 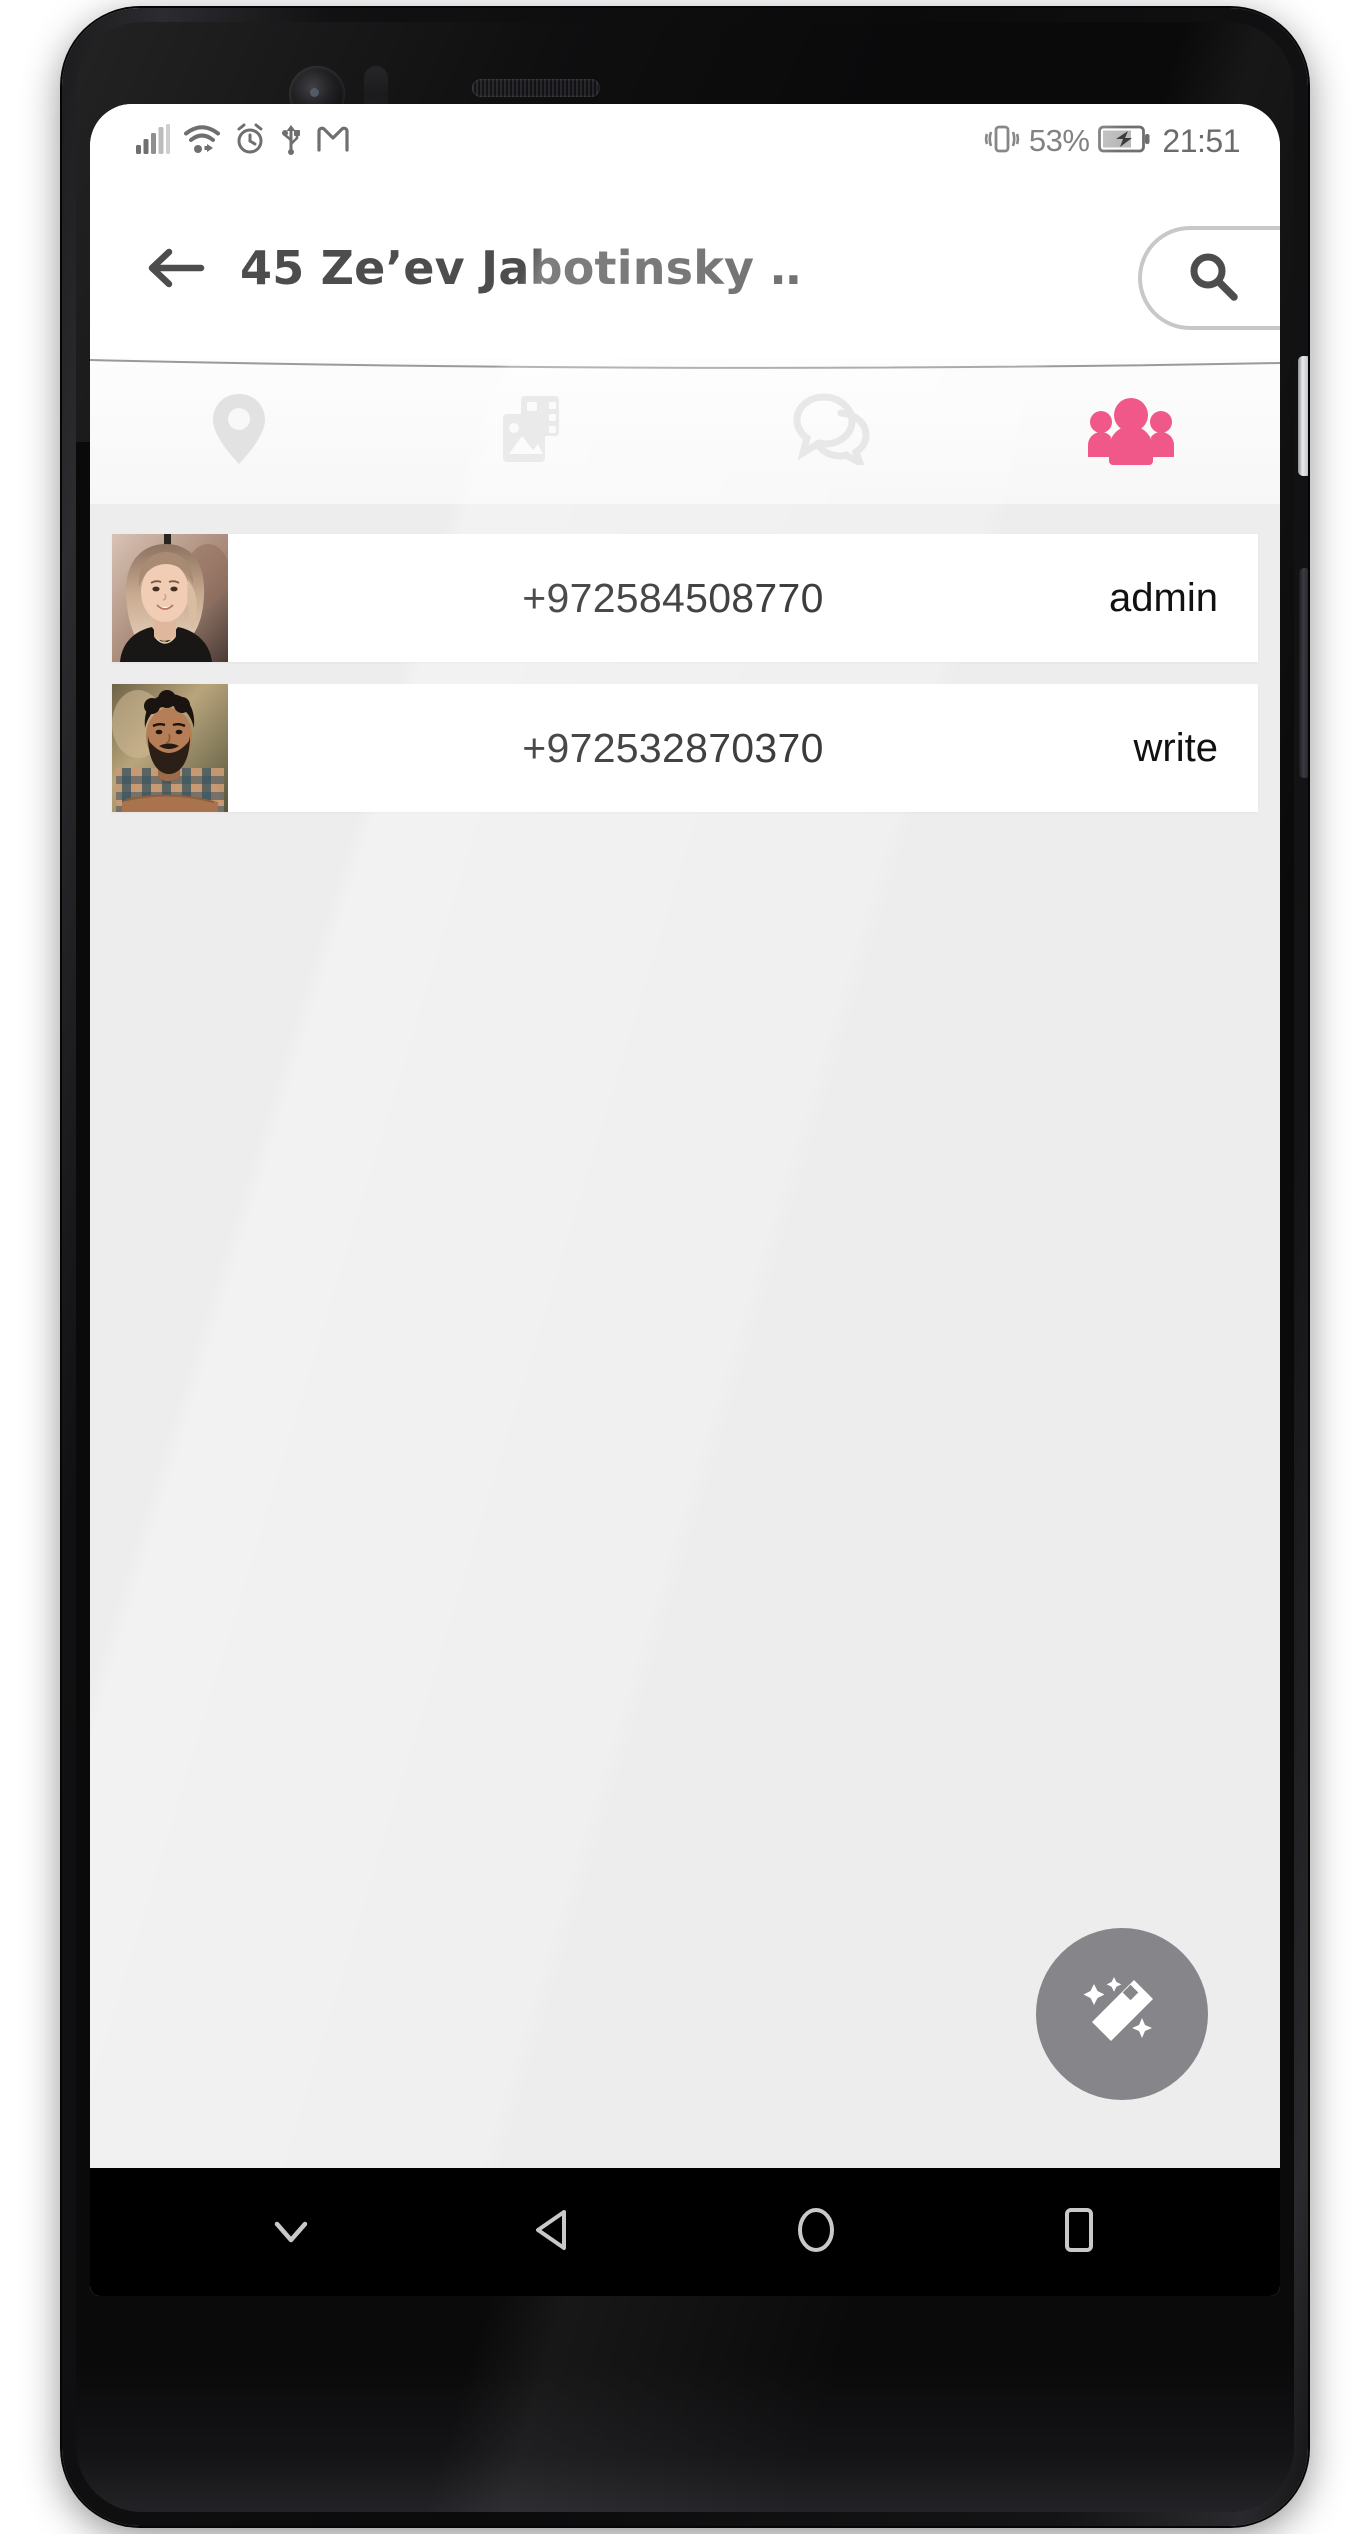 I want to click on tab-chat, so click(x=834, y=431).